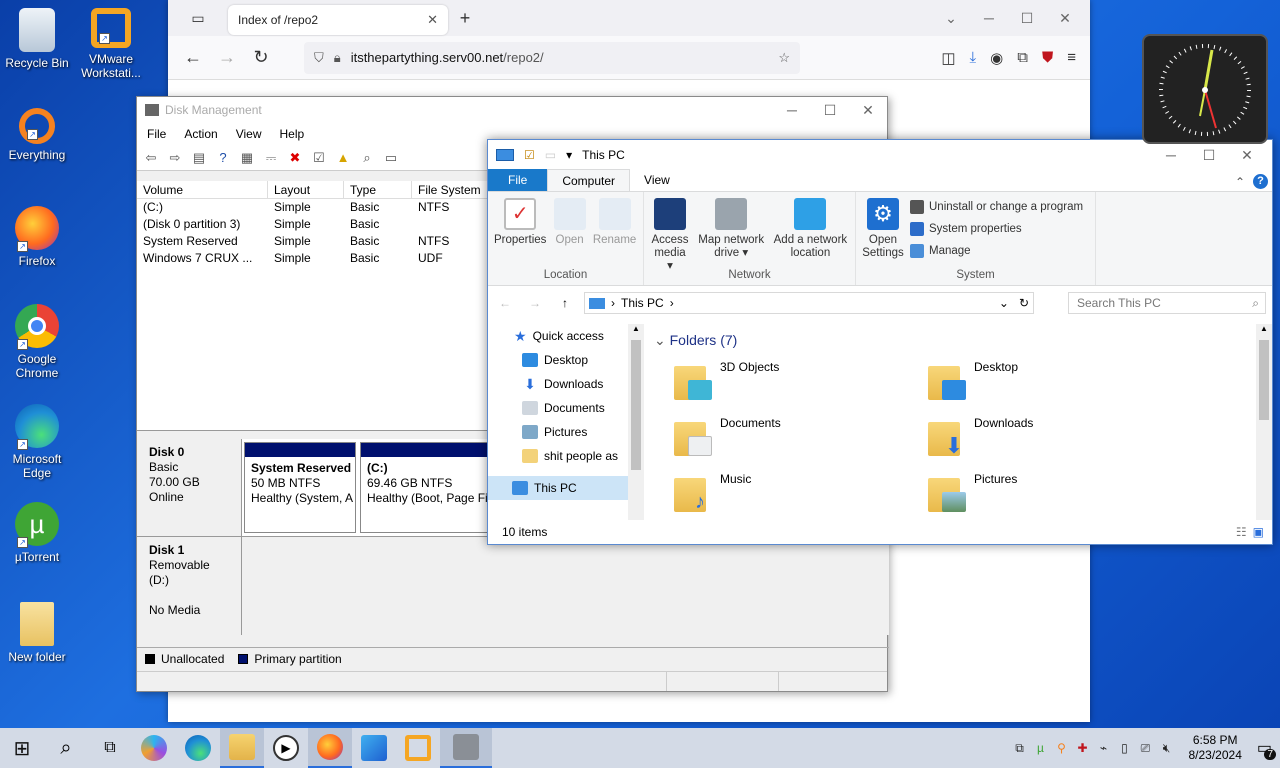  I want to click on search-icon: ⌕, so click(367, 158).